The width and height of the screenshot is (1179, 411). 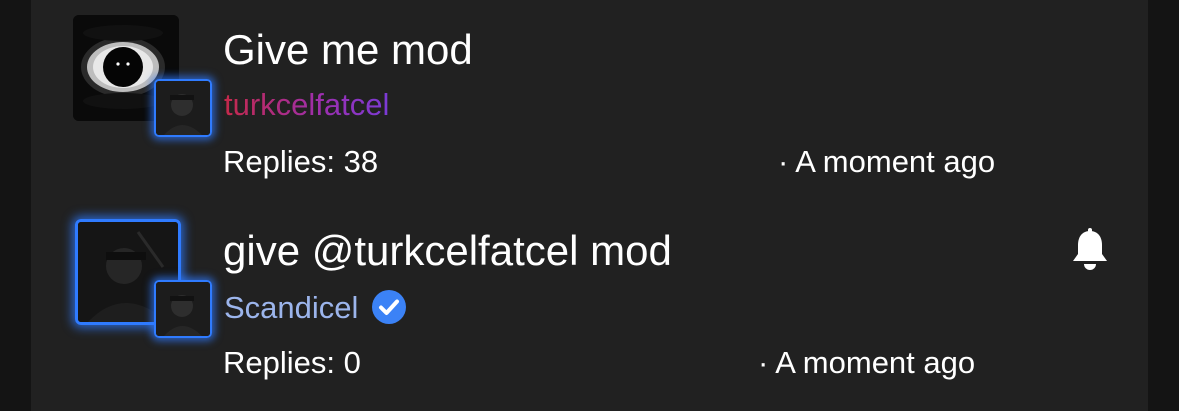 What do you see at coordinates (291, 307) in the screenshot?
I see `author-name: Scandicel` at bounding box center [291, 307].